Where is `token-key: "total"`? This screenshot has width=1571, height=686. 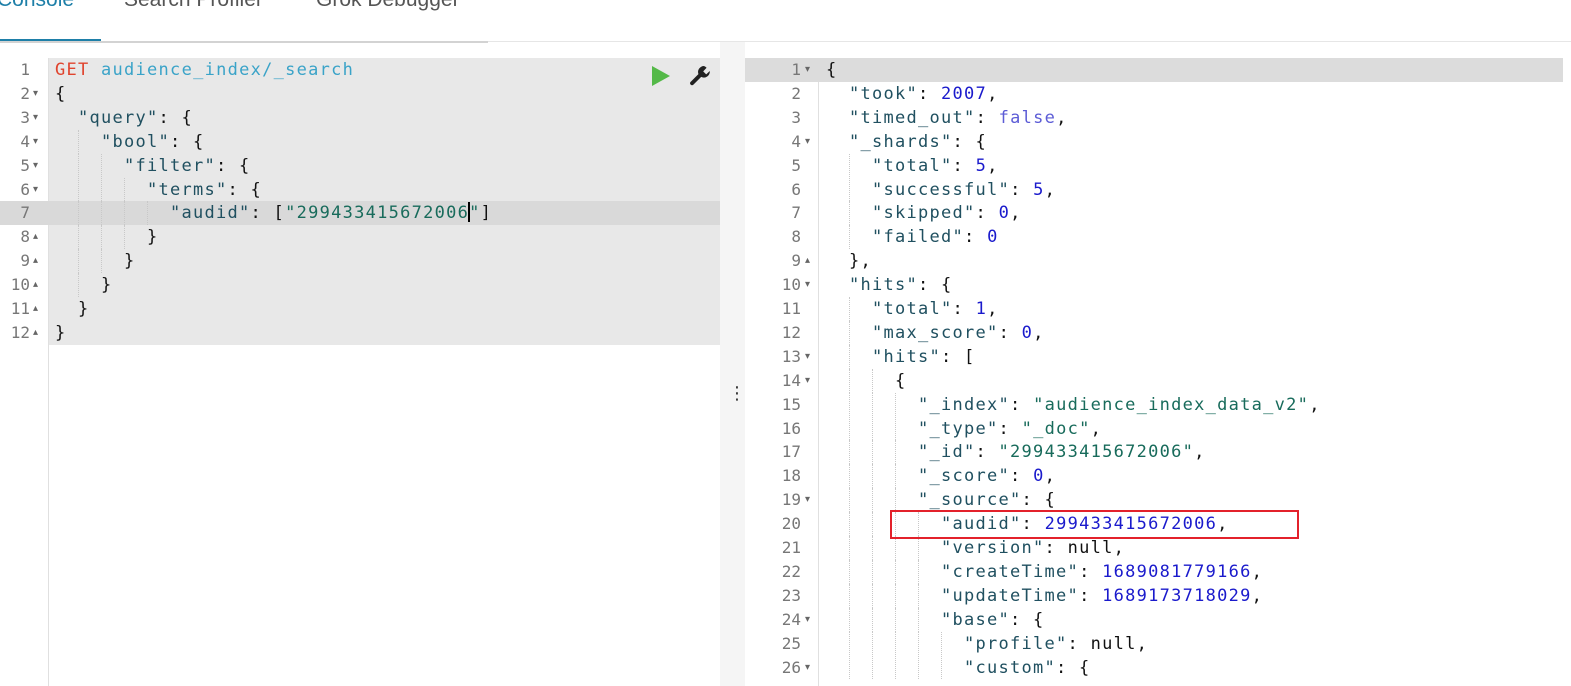 token-key: "total" is located at coordinates (912, 309).